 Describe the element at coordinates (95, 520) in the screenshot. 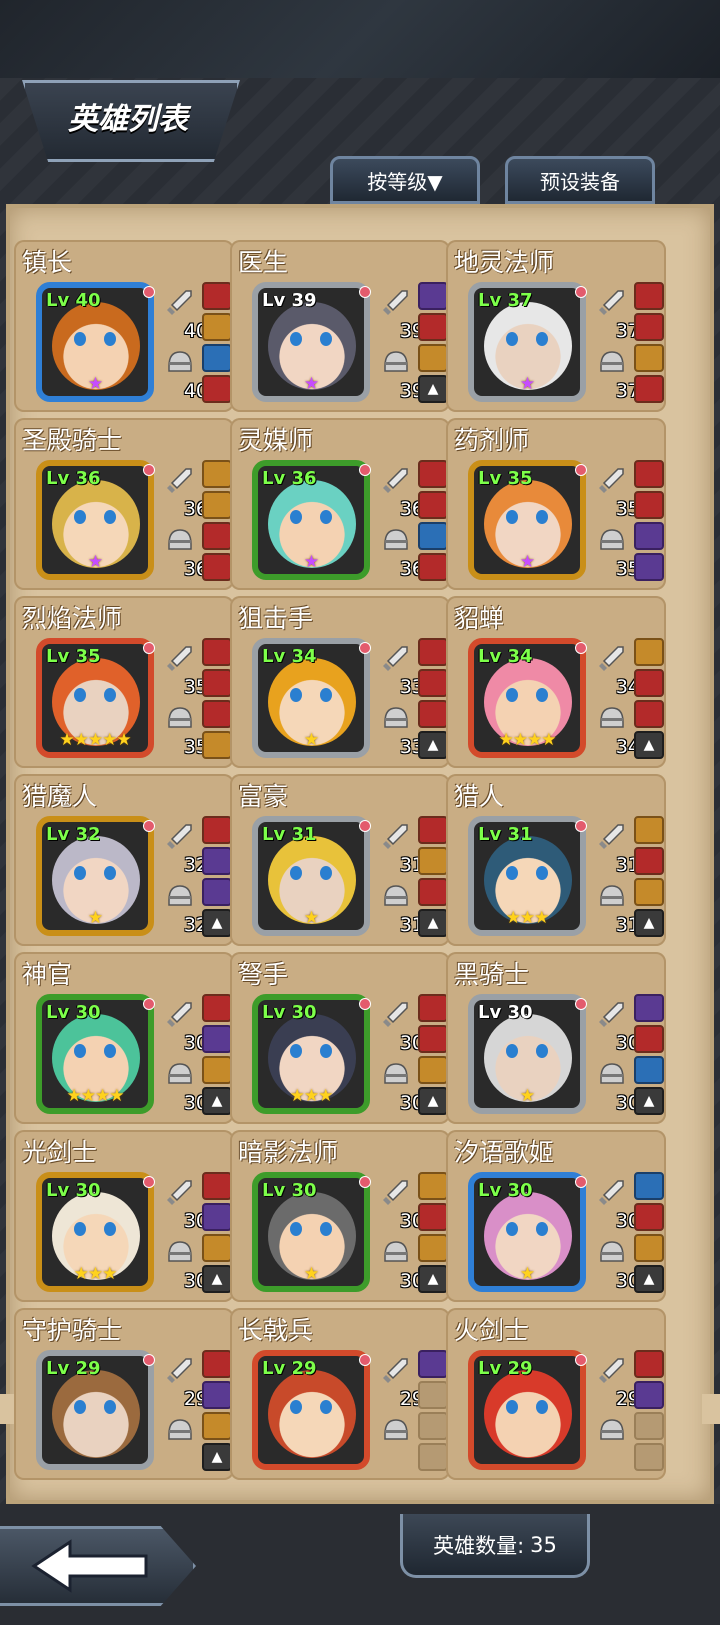

I see `hero-portrait: Lv 36 ★` at that location.